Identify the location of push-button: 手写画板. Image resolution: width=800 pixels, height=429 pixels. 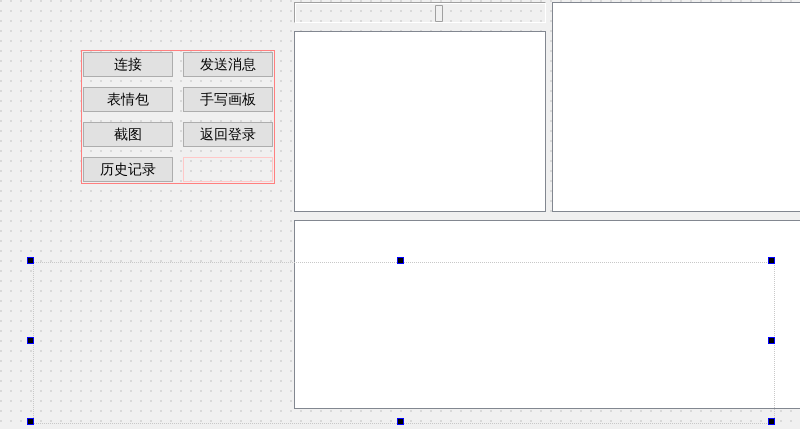
(228, 99).